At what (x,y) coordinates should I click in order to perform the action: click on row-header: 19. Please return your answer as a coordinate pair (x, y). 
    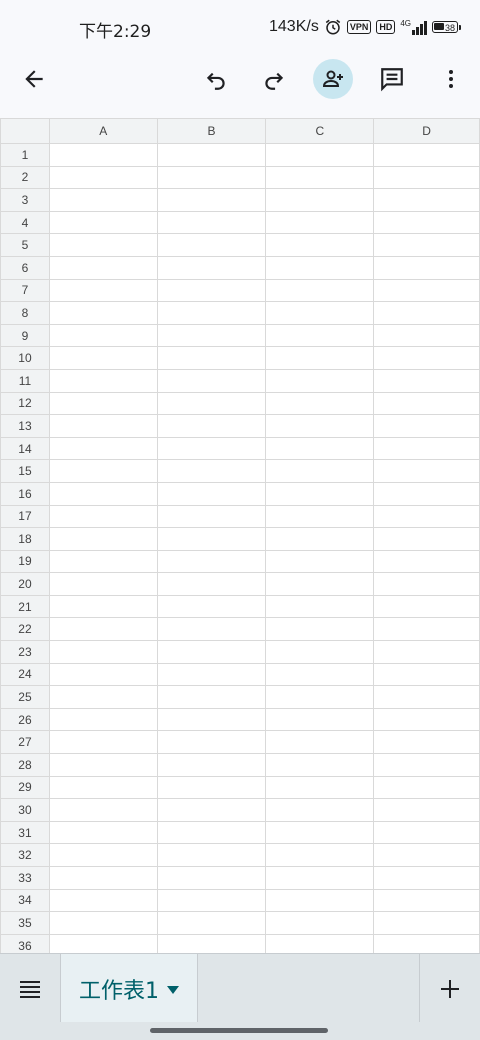
    Looking at the image, I should click on (25, 561).